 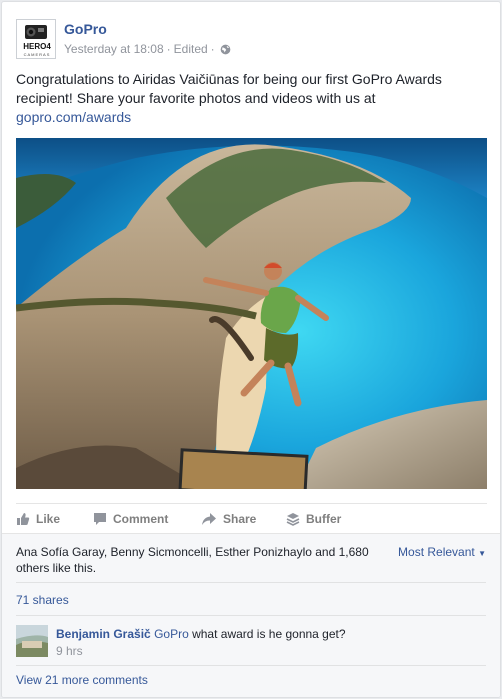 What do you see at coordinates (209, 519) in the screenshot?
I see `share-arrow-icon` at bounding box center [209, 519].